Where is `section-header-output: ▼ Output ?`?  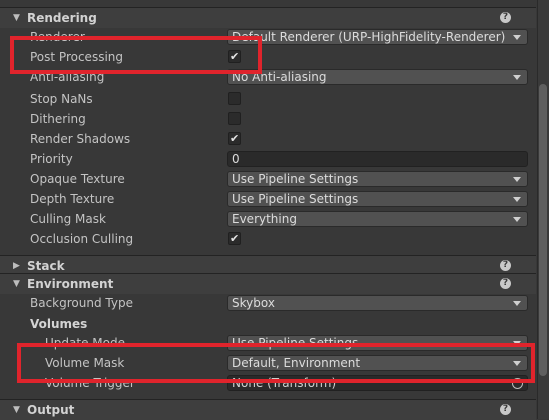 section-header-output: ▼ Output ? is located at coordinates (268, 409).